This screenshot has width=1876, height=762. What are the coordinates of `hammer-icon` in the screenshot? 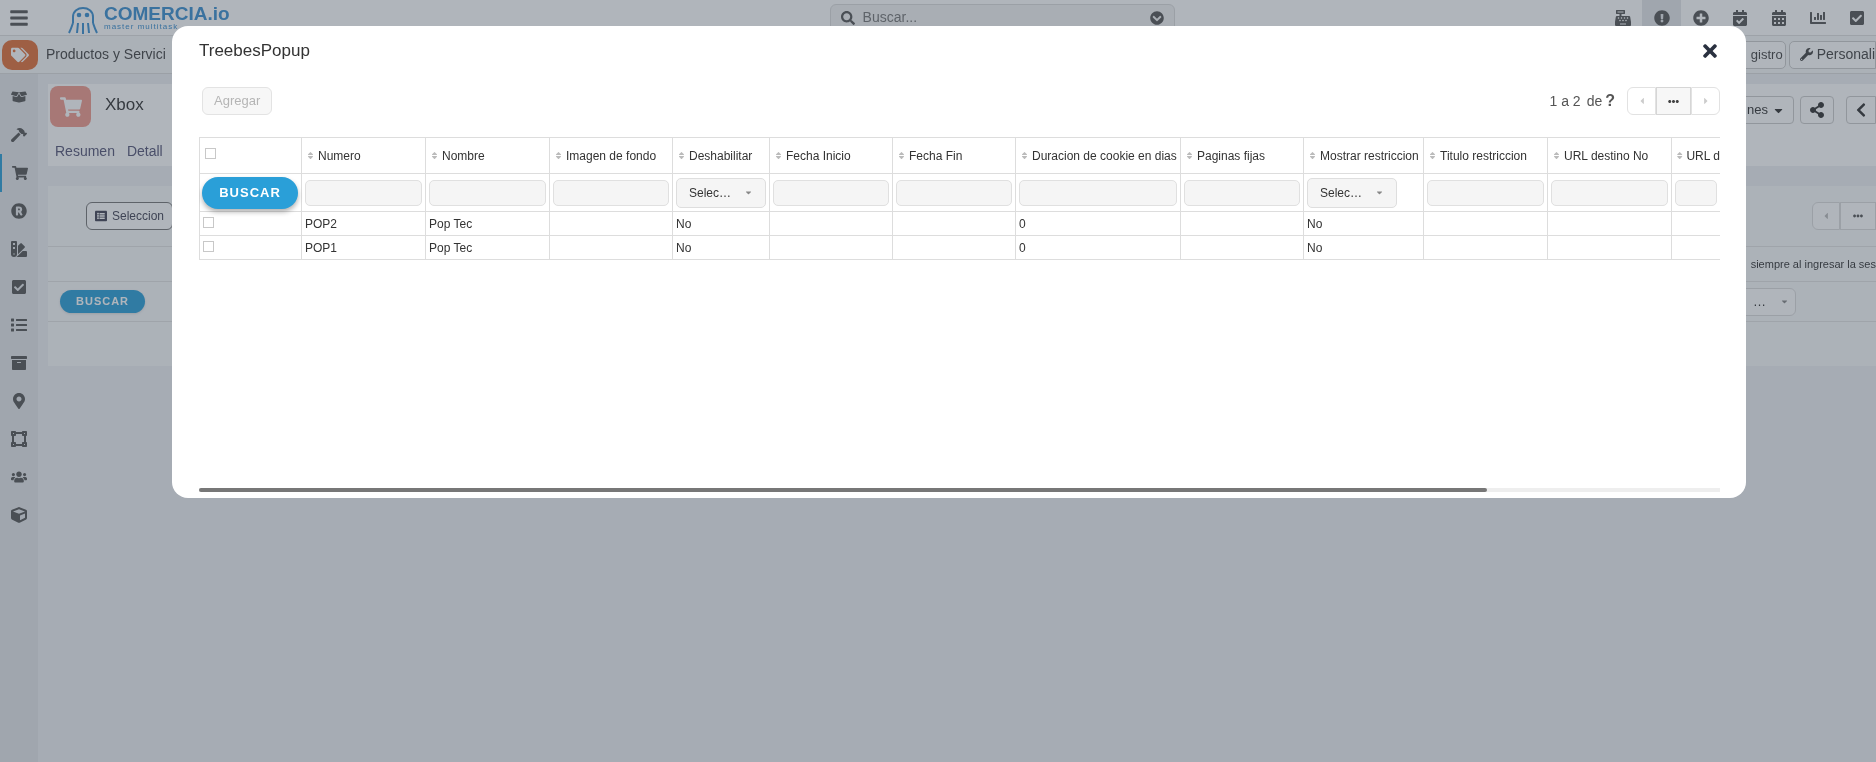 It's located at (19, 135).